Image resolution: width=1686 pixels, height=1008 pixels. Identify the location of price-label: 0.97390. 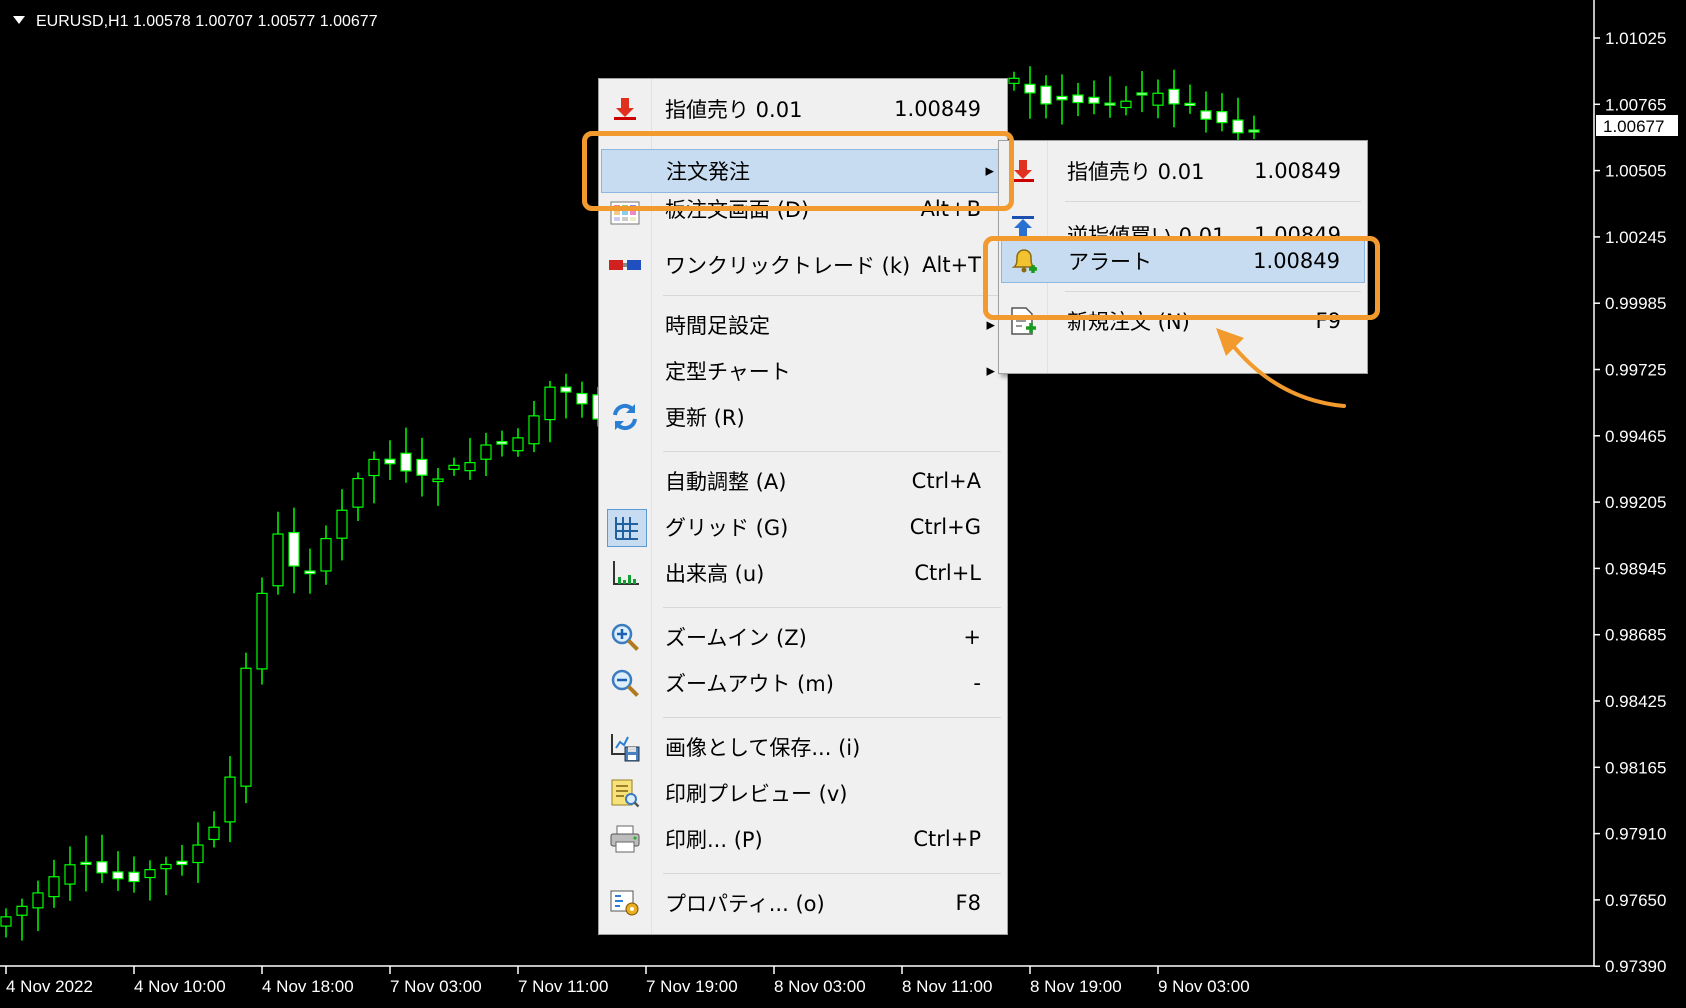
(1635, 966).